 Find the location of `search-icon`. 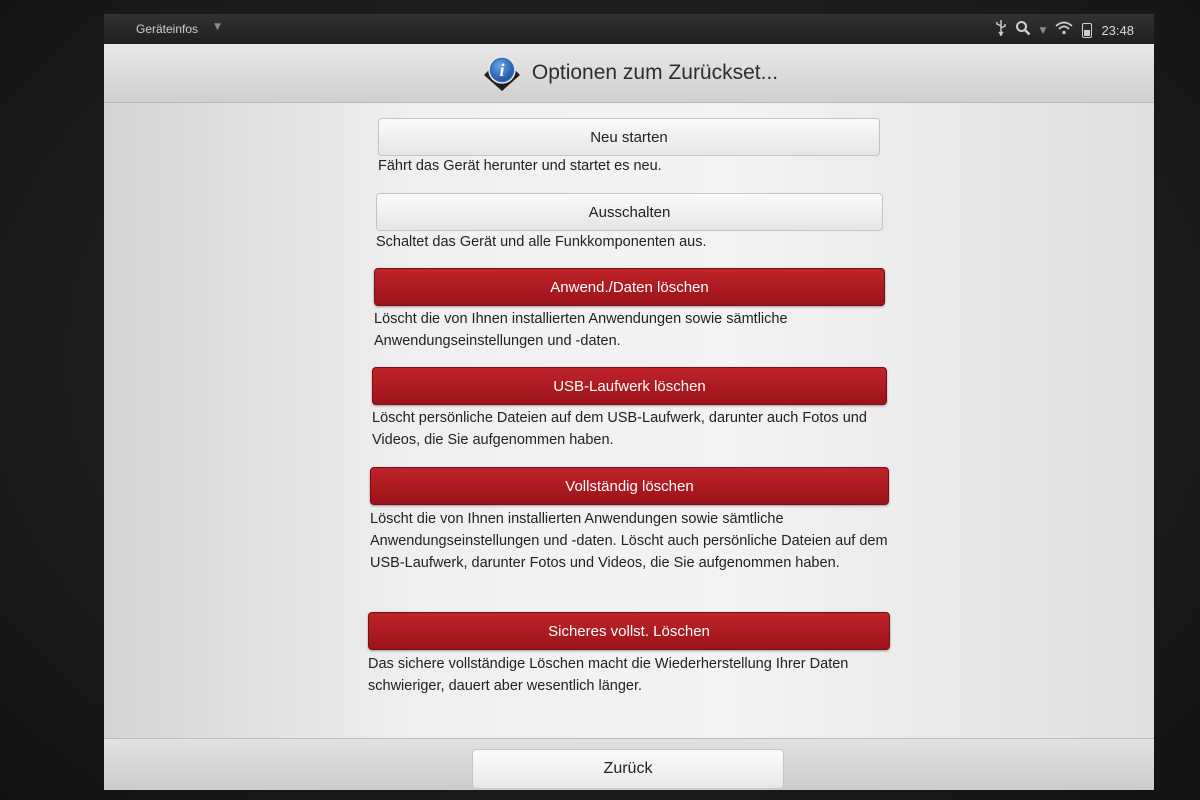

search-icon is located at coordinates (1023, 30).